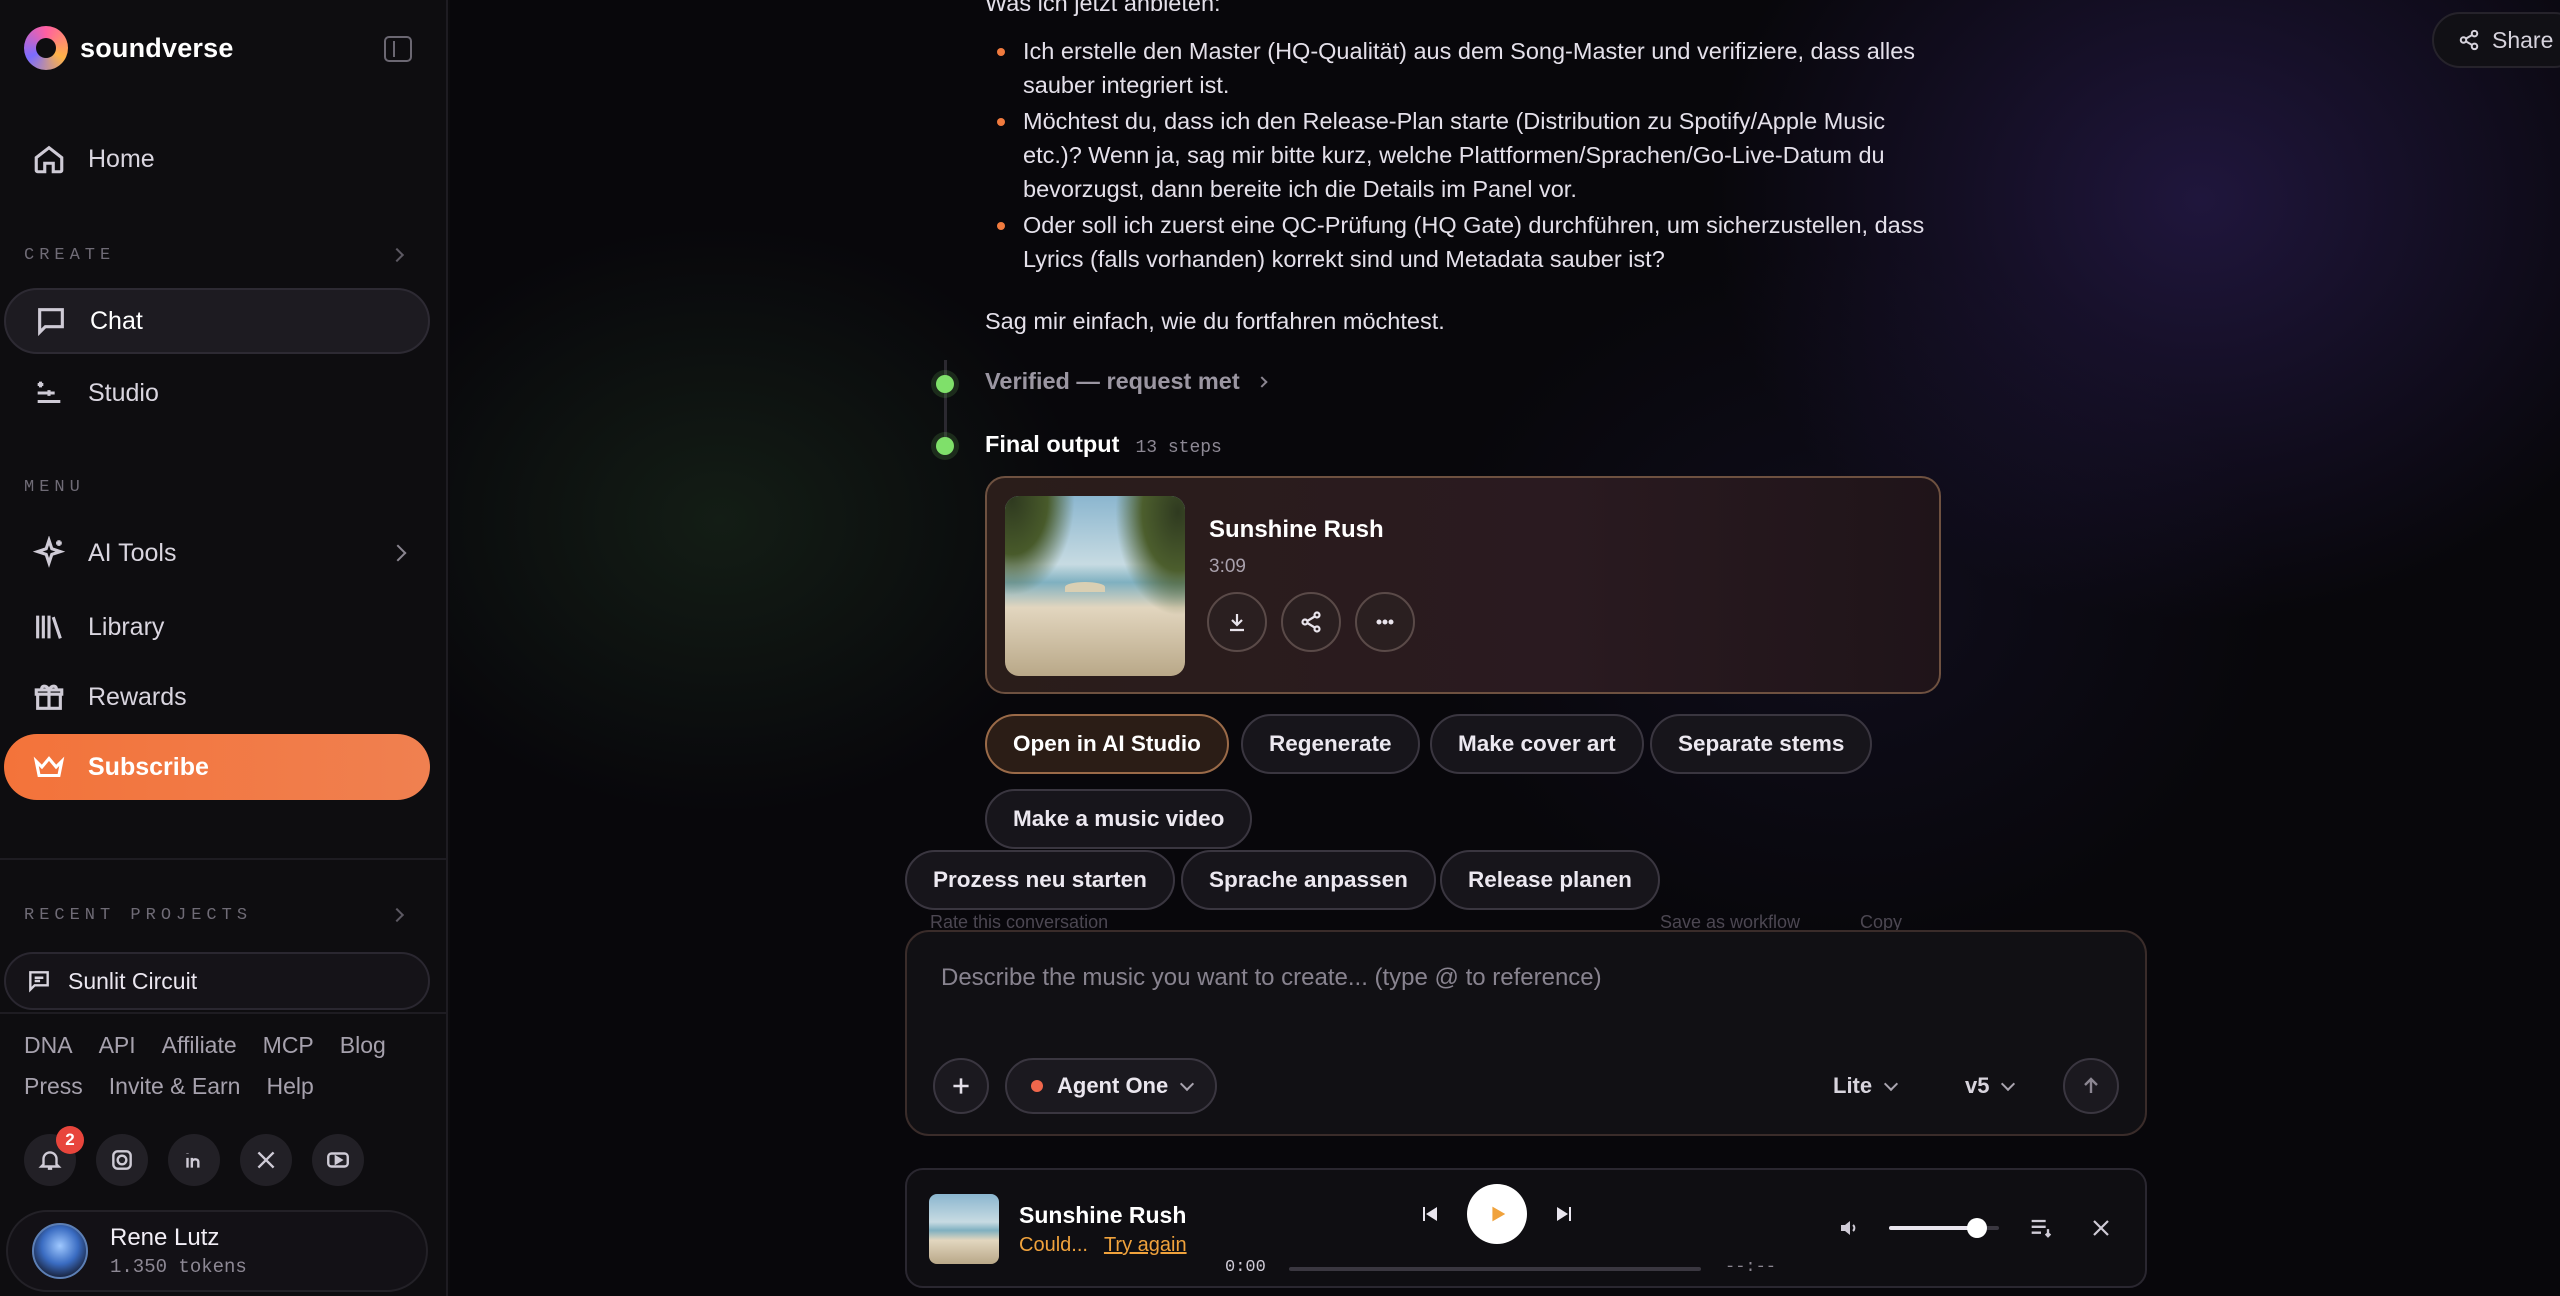 The image size is (2560, 1296). What do you see at coordinates (1052, 444) in the screenshot?
I see `final-output-label: Final output` at bounding box center [1052, 444].